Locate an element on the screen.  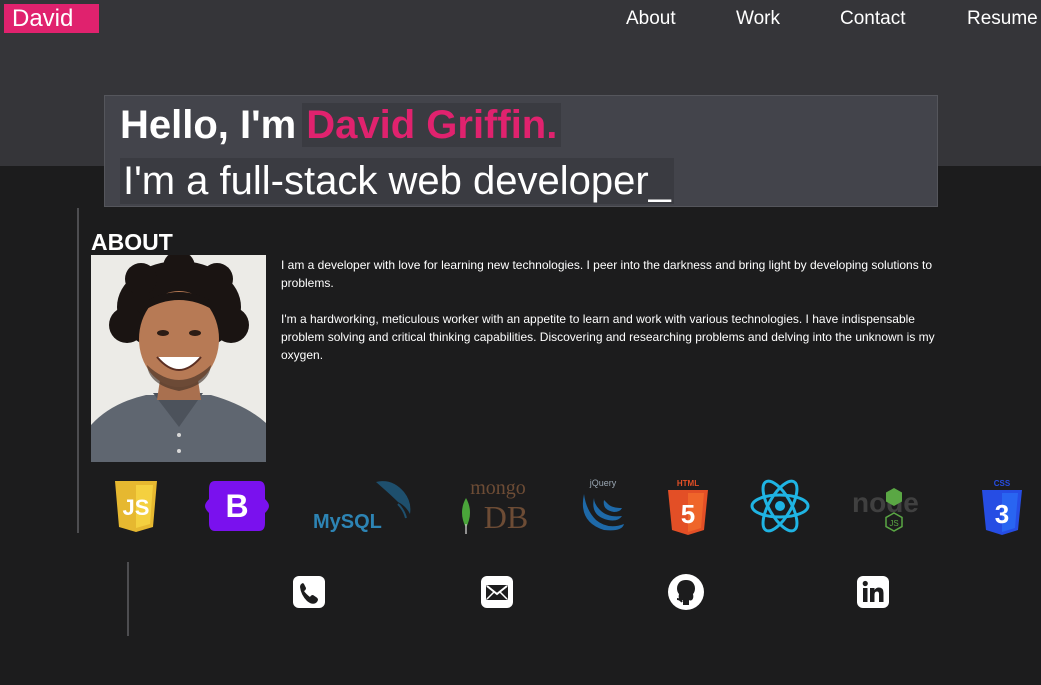
github-icon is located at coordinates (686, 592).